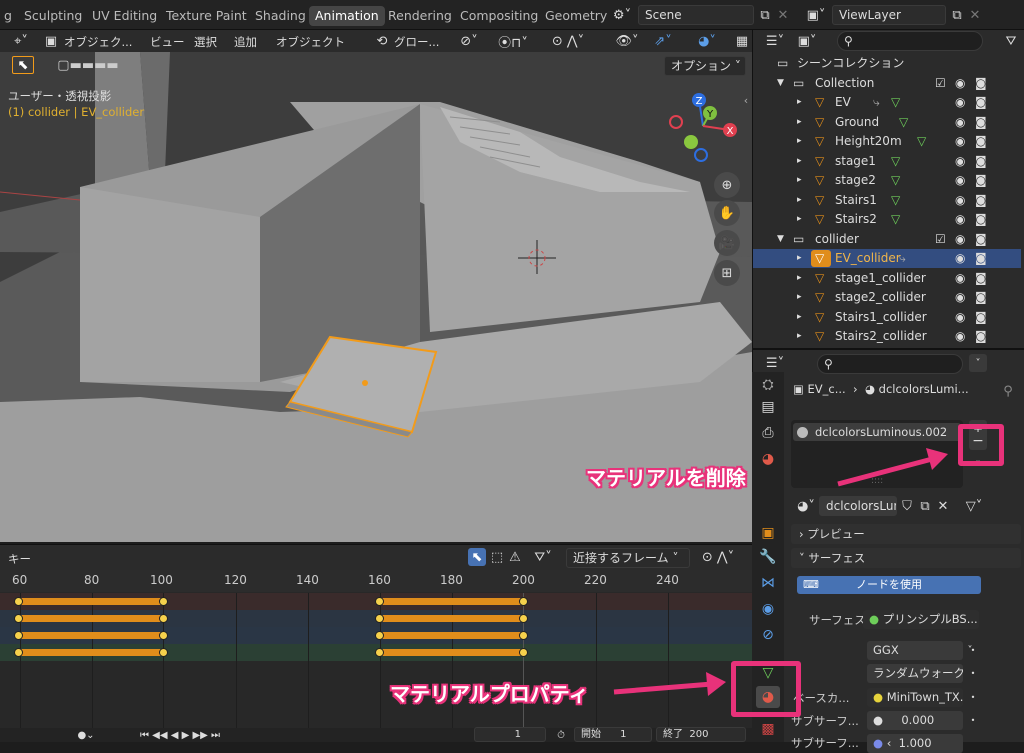  What do you see at coordinates (910, 41) in the screenshot?
I see `outliner-search-input: ⚲` at bounding box center [910, 41].